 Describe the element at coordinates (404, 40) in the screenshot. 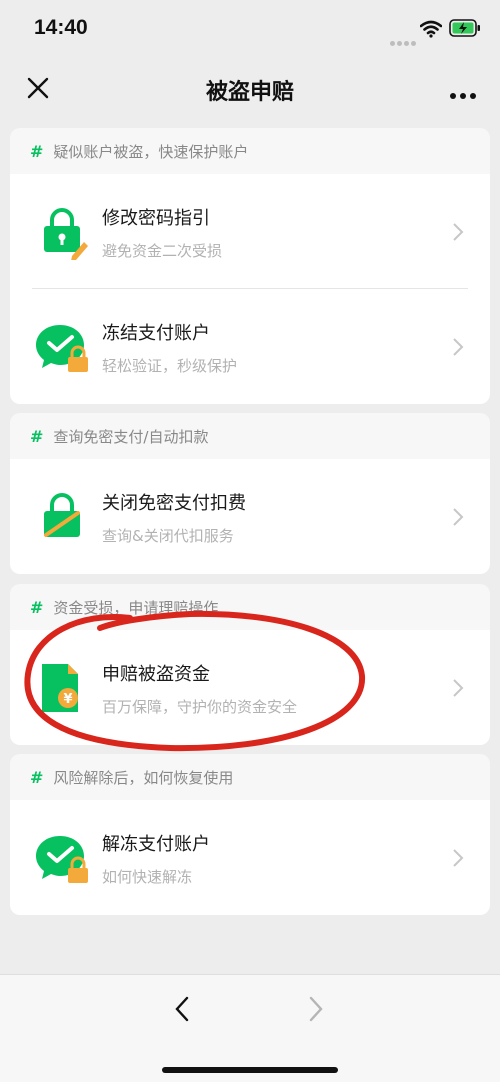

I see `signal-icon` at that location.